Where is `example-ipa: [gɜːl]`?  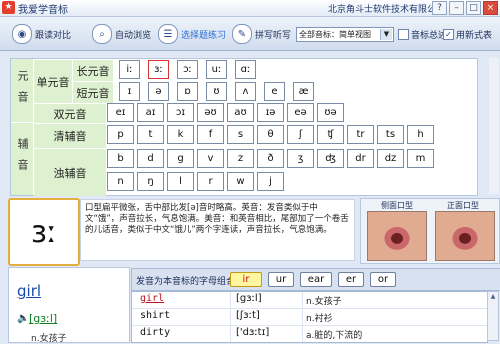
example-ipa: [gɜːl] is located at coordinates (43, 318).